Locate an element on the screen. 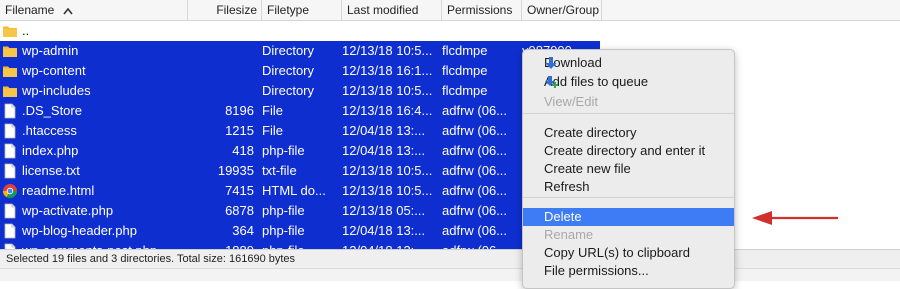 The image size is (900, 289). column-owner-group: Owner/Group is located at coordinates (562, 10).